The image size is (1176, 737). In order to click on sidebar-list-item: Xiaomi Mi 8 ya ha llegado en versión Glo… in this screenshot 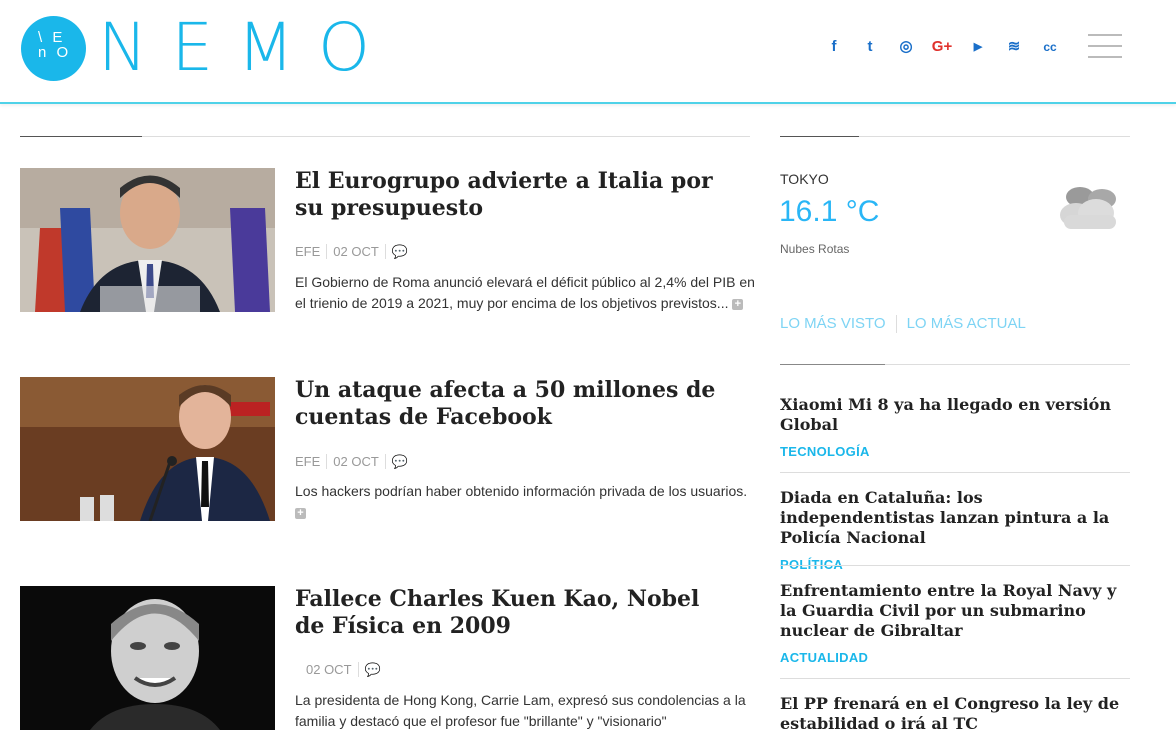, I will do `click(955, 427)`.